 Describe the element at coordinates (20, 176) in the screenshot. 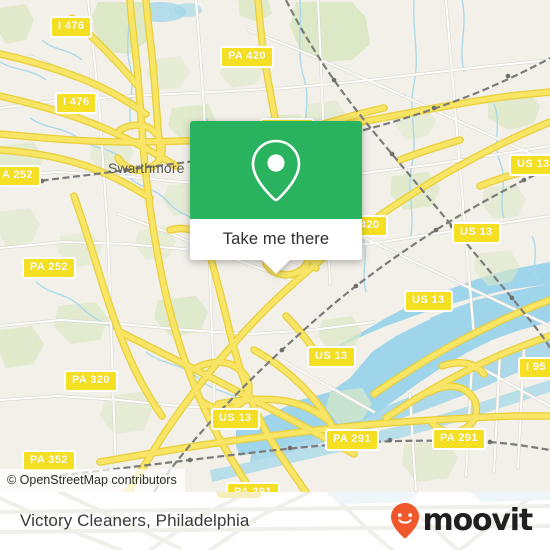

I see `shield-pa-252-edge: A 252` at that location.